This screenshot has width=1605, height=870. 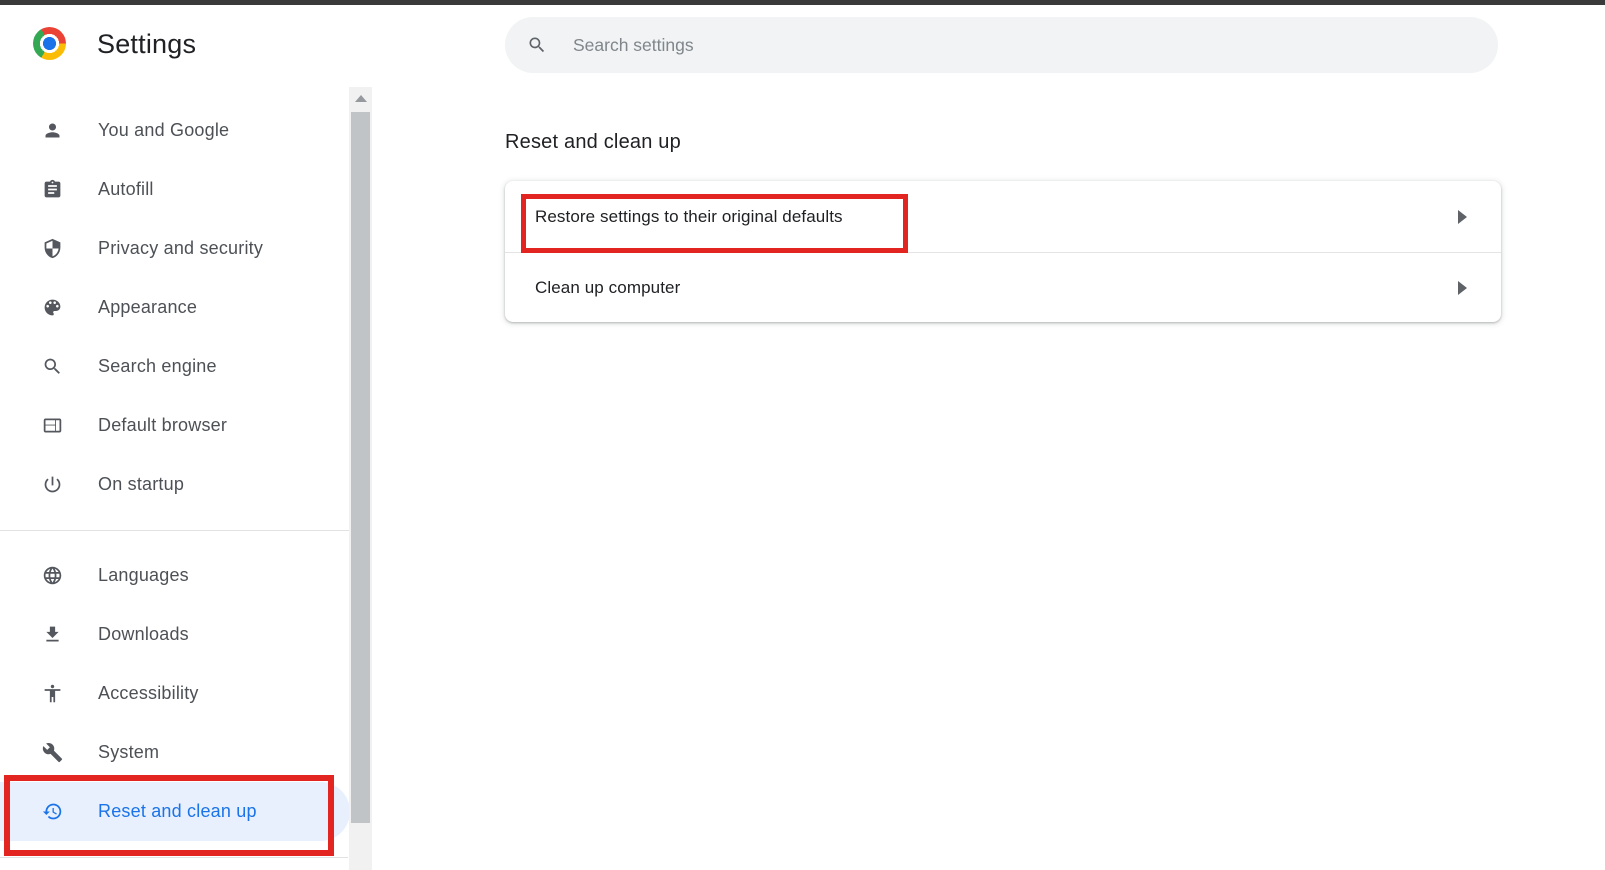 What do you see at coordinates (175, 530) in the screenshot?
I see `sidebar-divider` at bounding box center [175, 530].